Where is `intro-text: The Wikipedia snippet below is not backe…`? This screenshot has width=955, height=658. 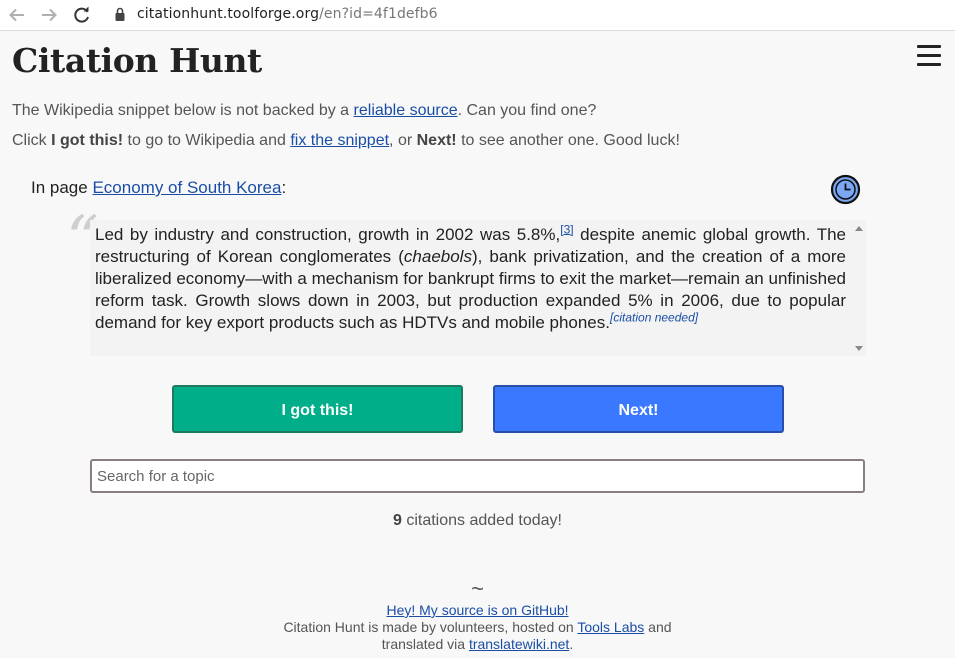
intro-text: The Wikipedia snippet below is not backe… is located at coordinates (183, 110).